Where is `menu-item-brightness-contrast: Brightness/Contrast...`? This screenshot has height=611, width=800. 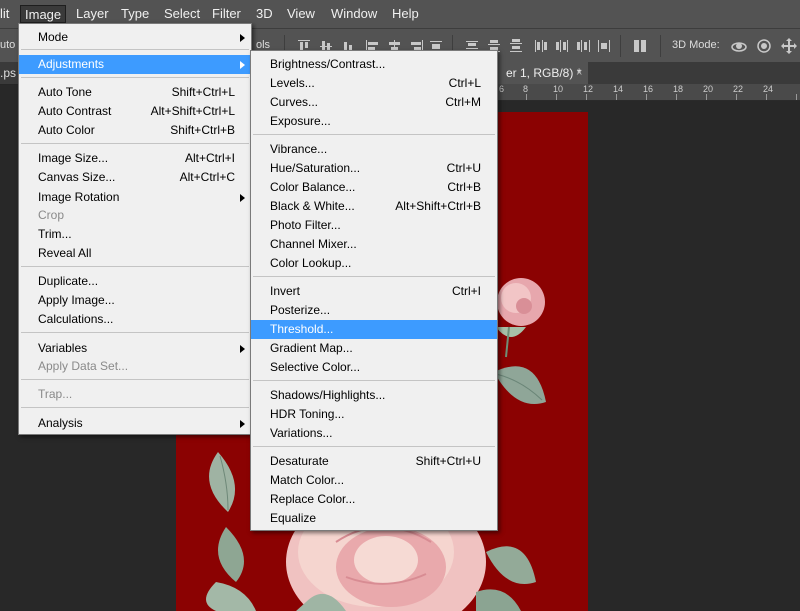 menu-item-brightness-contrast: Brightness/Contrast... is located at coordinates (374, 64).